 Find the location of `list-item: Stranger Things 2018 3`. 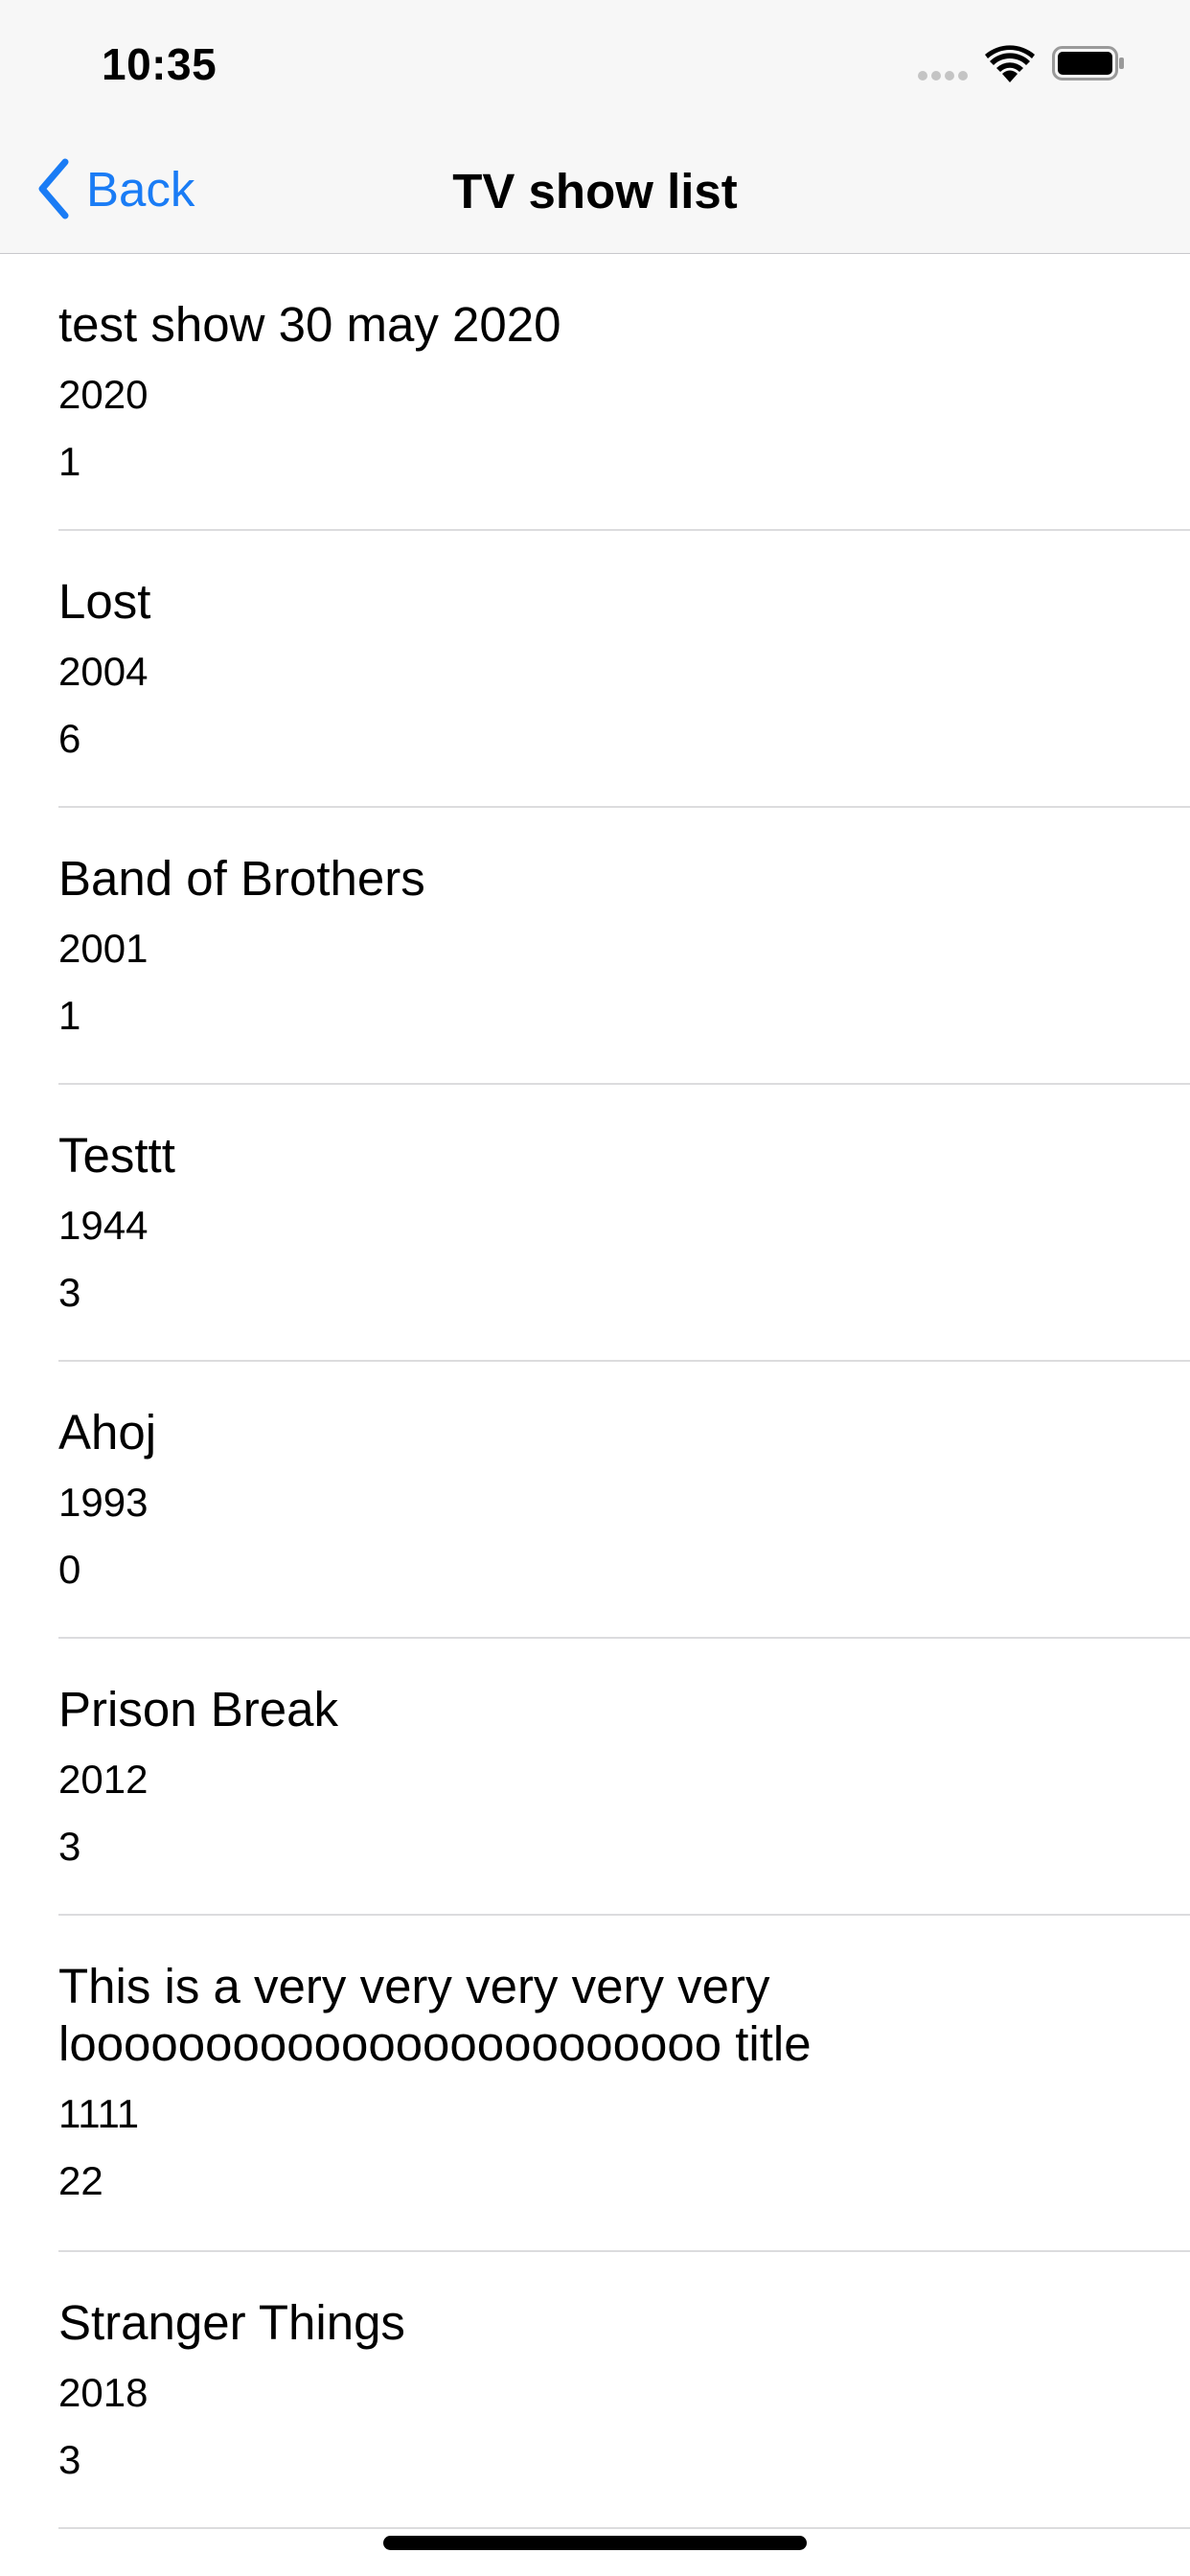

list-item: Stranger Things 2018 3 is located at coordinates (595, 2390).